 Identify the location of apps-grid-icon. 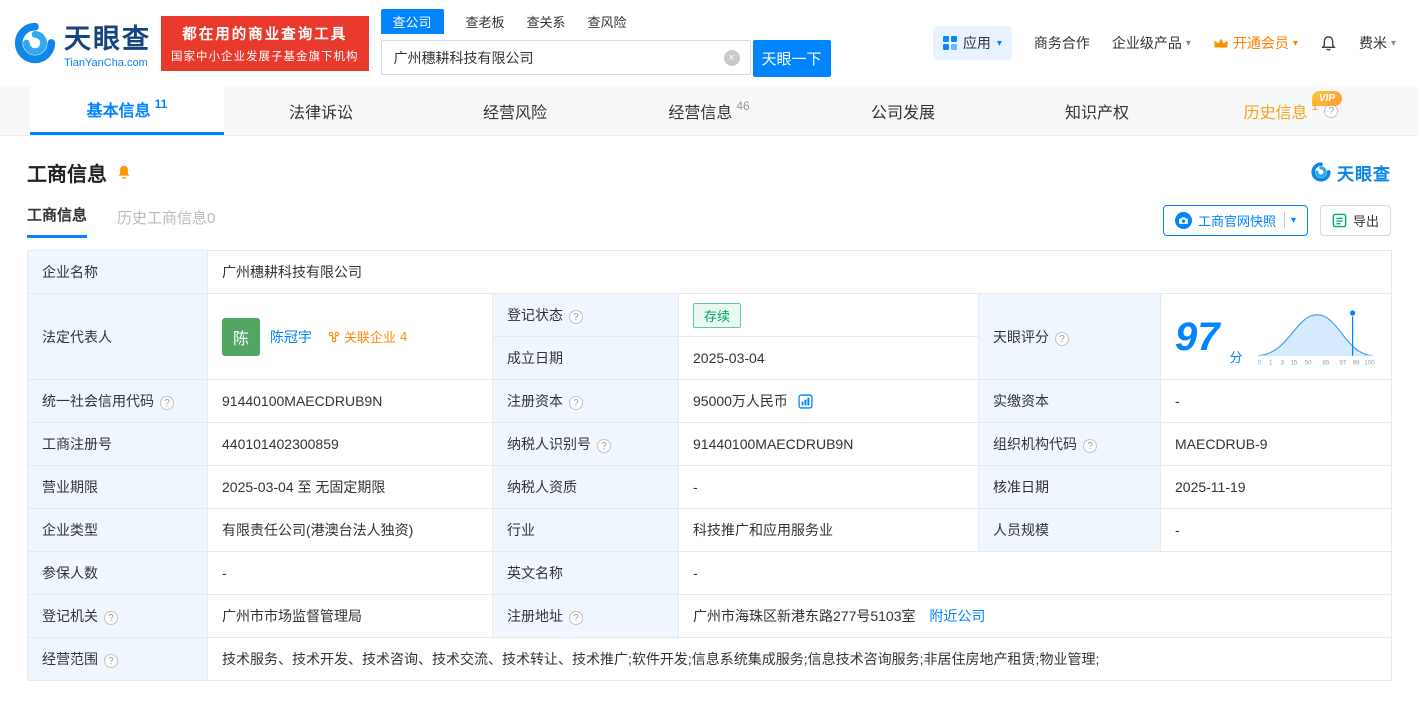
(949, 43).